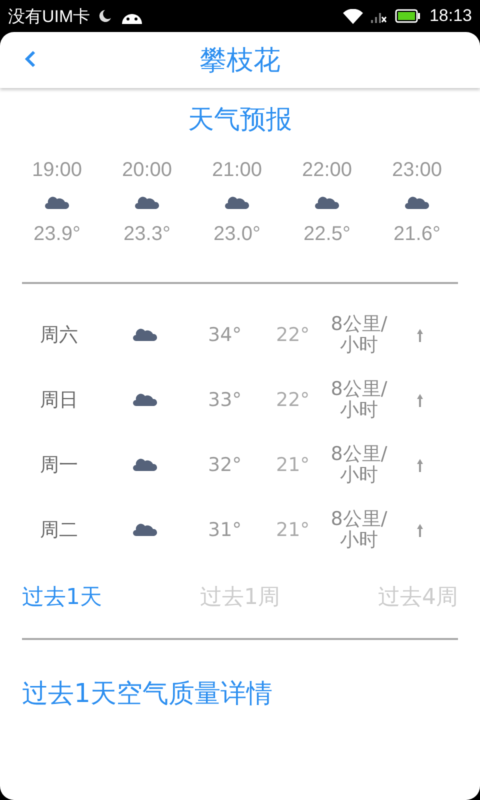  Describe the element at coordinates (353, 16) in the screenshot. I see `wifi-icon` at that location.